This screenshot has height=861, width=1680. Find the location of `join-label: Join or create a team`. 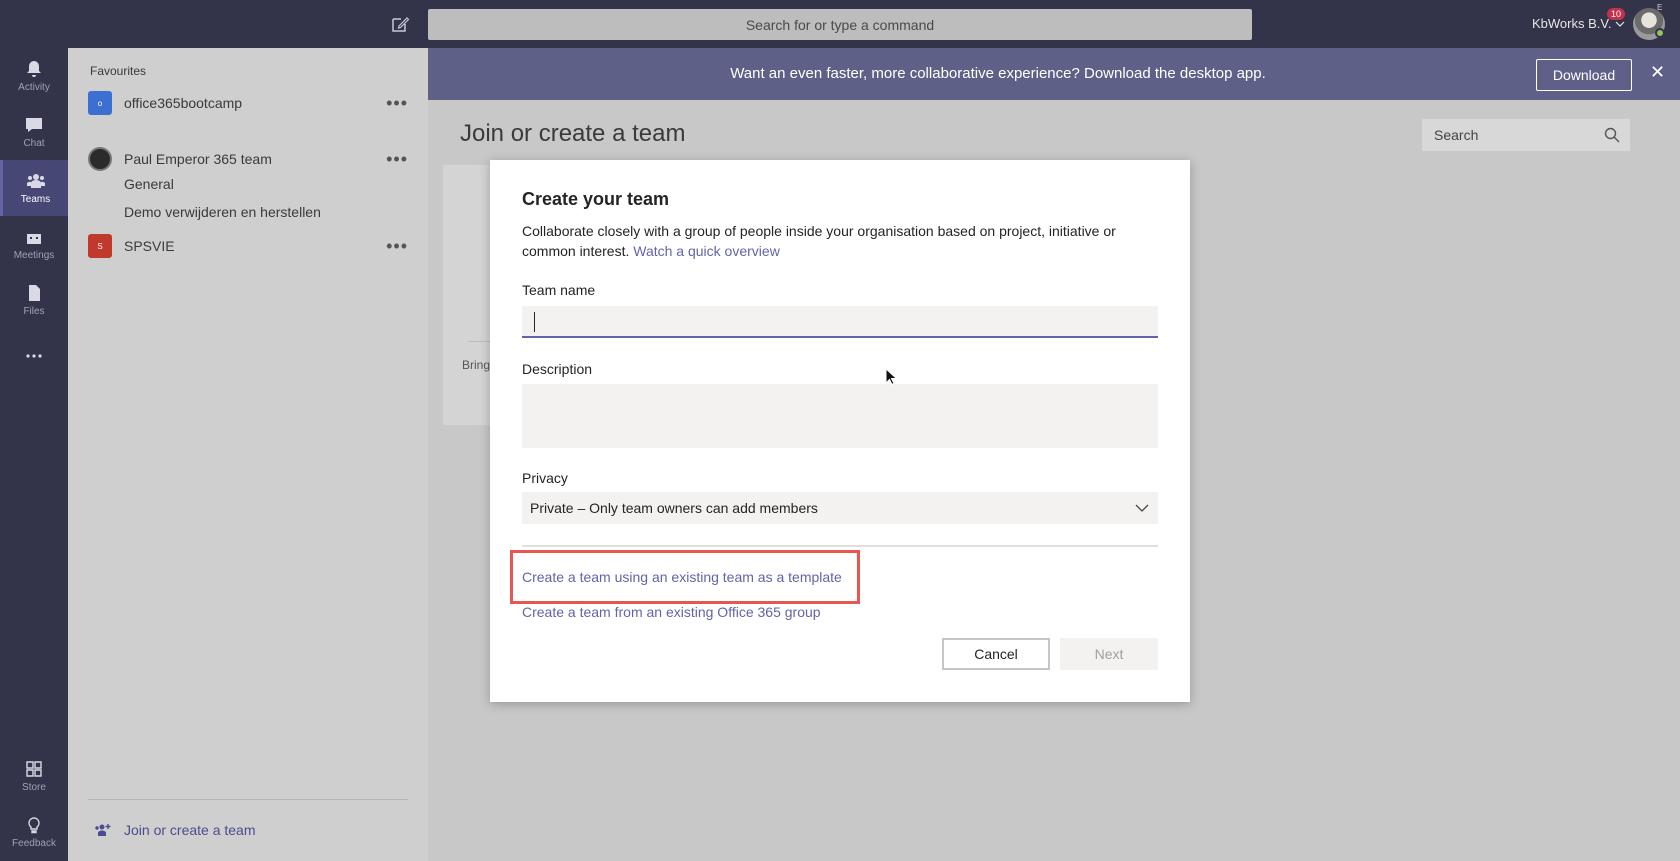

join-label: Join or create a team is located at coordinates (190, 830).